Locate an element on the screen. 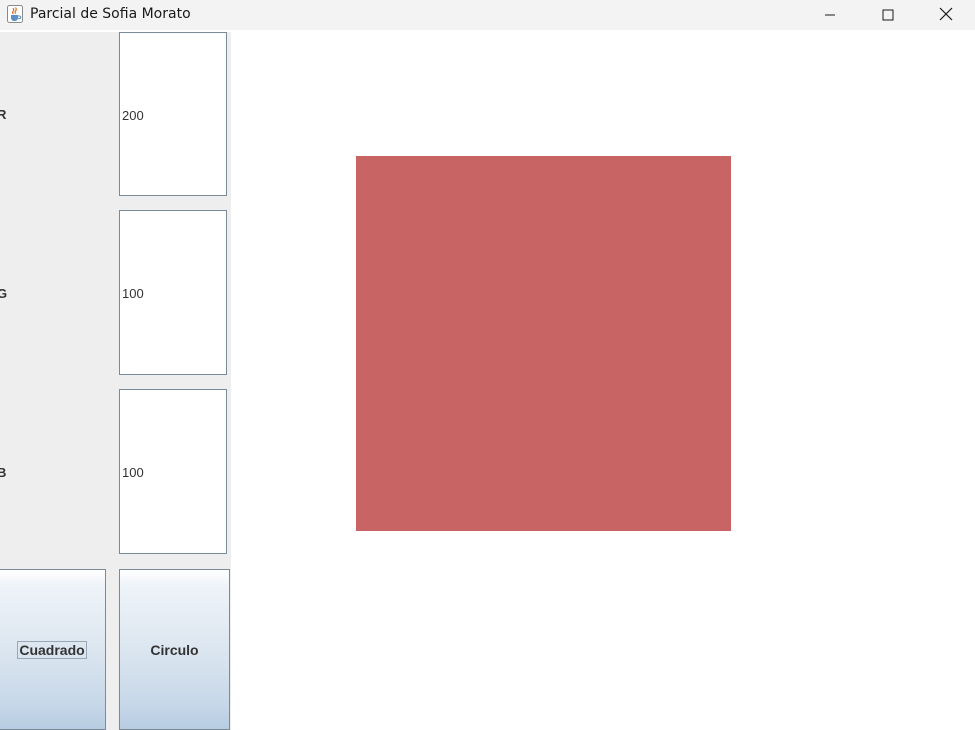  r-field-value: 200 is located at coordinates (133, 115).